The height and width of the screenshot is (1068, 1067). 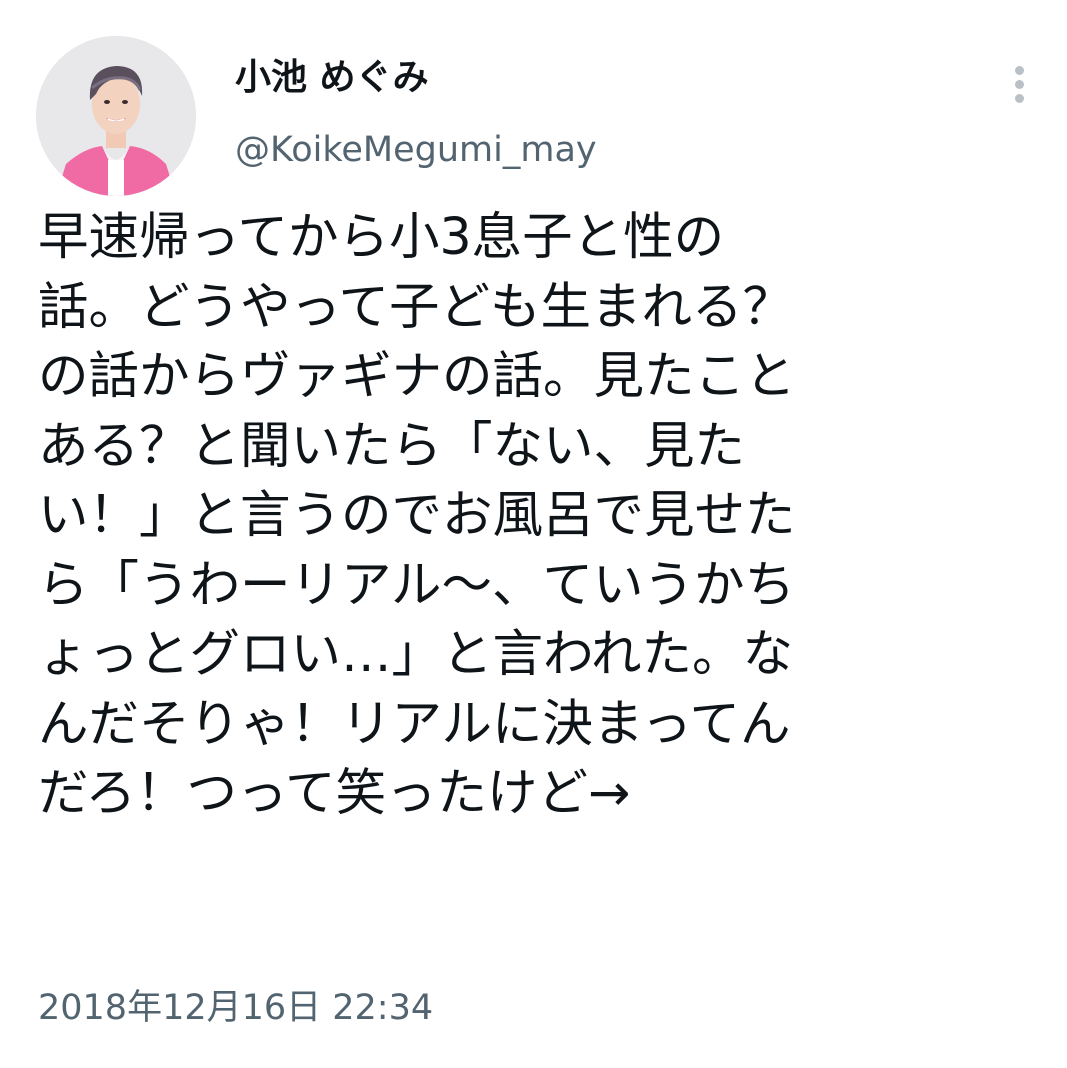 What do you see at coordinates (417, 514) in the screenshot?
I see `tweet-text-line: い！」と言うのでお風呂で見せた` at bounding box center [417, 514].